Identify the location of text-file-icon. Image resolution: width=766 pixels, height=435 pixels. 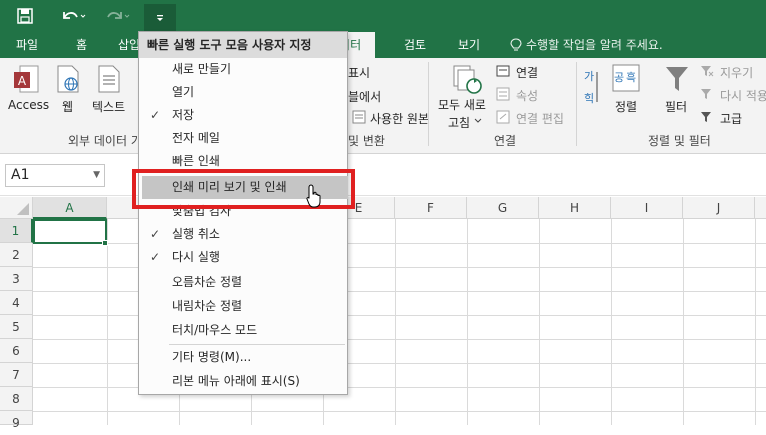
(109, 79).